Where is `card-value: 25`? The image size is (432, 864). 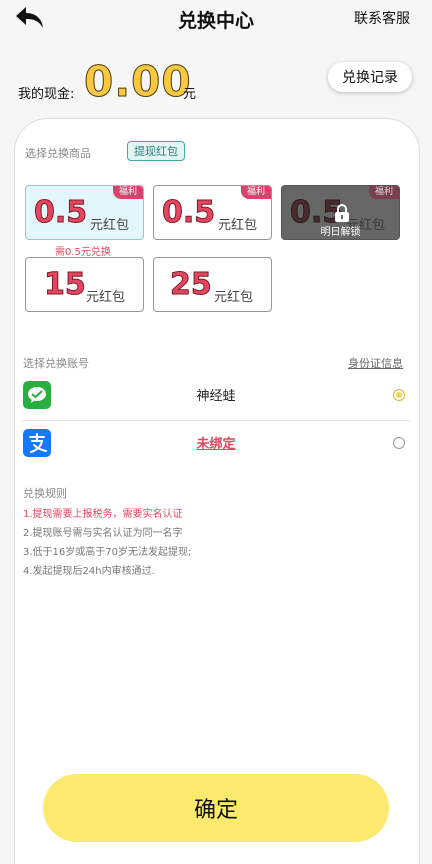
card-value: 25 is located at coordinates (191, 284).